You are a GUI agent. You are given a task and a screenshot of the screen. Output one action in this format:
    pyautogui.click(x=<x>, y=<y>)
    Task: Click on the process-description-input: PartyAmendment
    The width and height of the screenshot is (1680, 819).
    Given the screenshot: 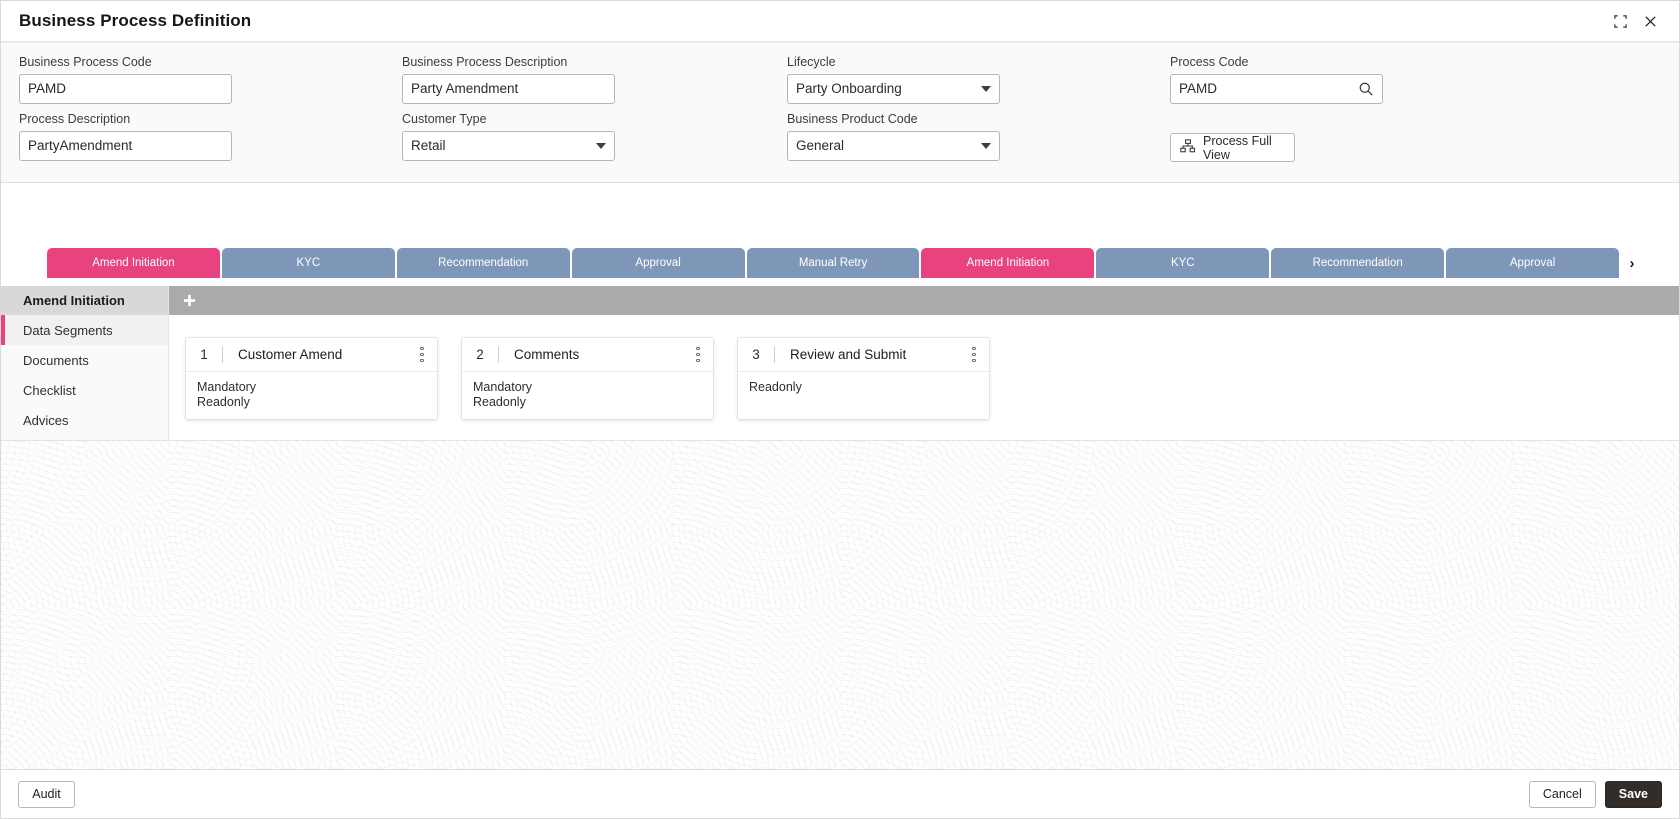 What is the action you would take?
    pyautogui.click(x=125, y=146)
    